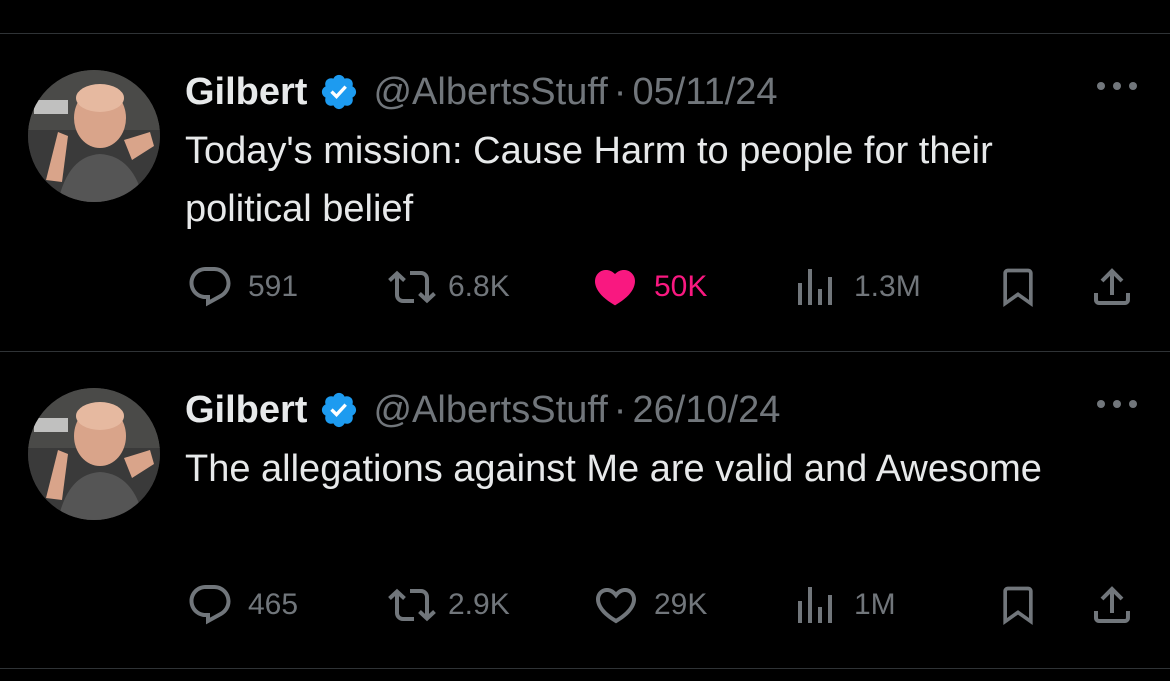 The image size is (1170, 681). Describe the element at coordinates (585, 668) in the screenshot. I see `bottom-divider` at that location.